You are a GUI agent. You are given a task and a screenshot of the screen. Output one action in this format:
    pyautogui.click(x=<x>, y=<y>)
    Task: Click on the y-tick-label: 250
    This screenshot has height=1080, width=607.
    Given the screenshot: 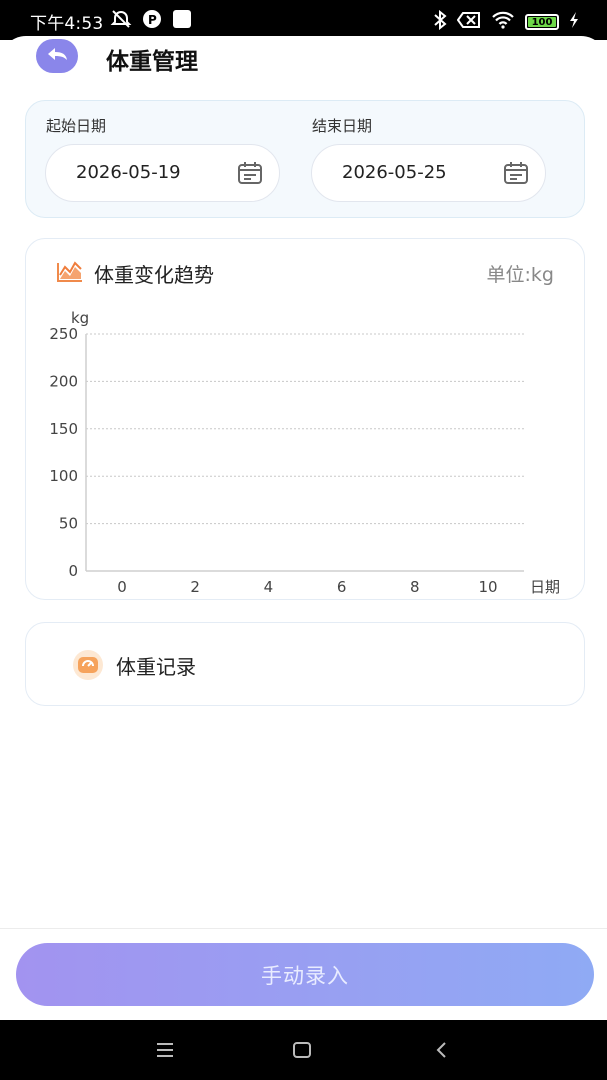 What is the action you would take?
    pyautogui.click(x=63, y=334)
    